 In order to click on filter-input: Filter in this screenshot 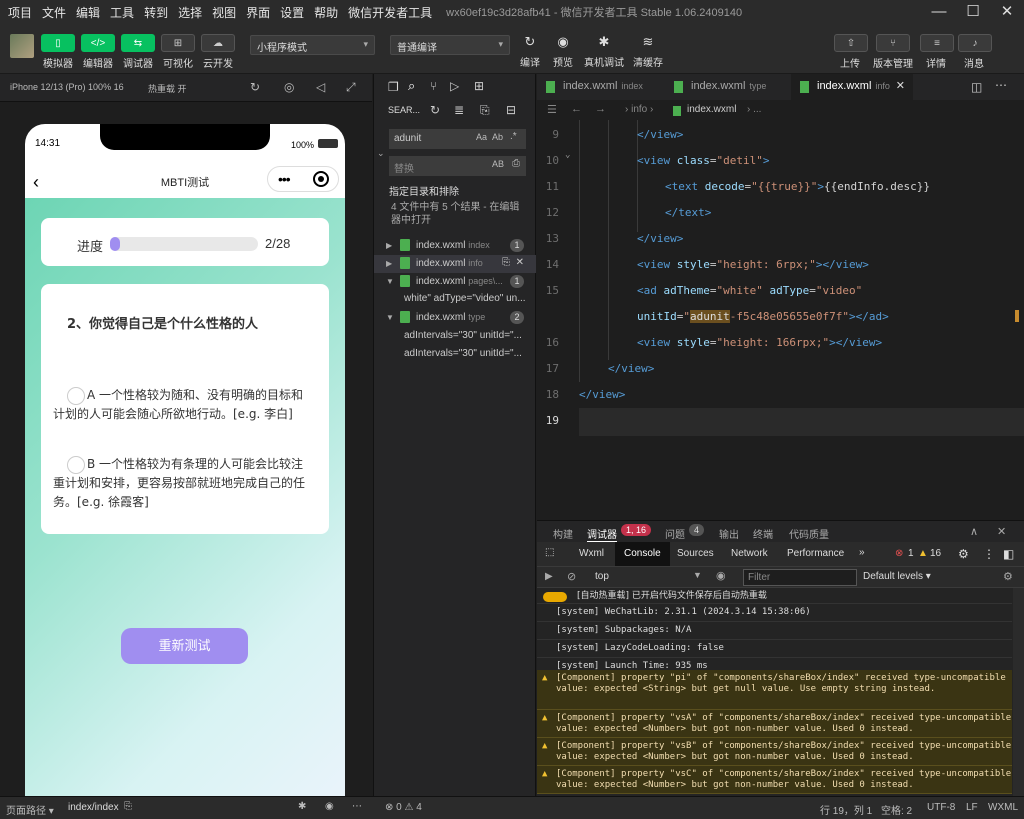, I will do `click(800, 577)`.